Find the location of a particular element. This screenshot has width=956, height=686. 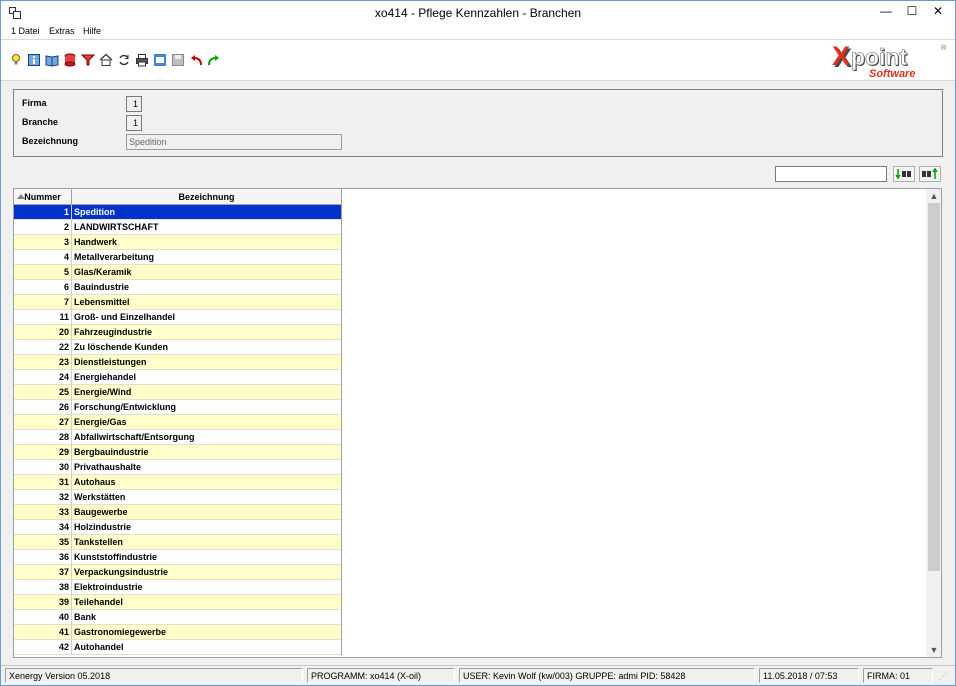

status-programm: PROGRAMM: xo414 (X-oil) is located at coordinates (381, 675).